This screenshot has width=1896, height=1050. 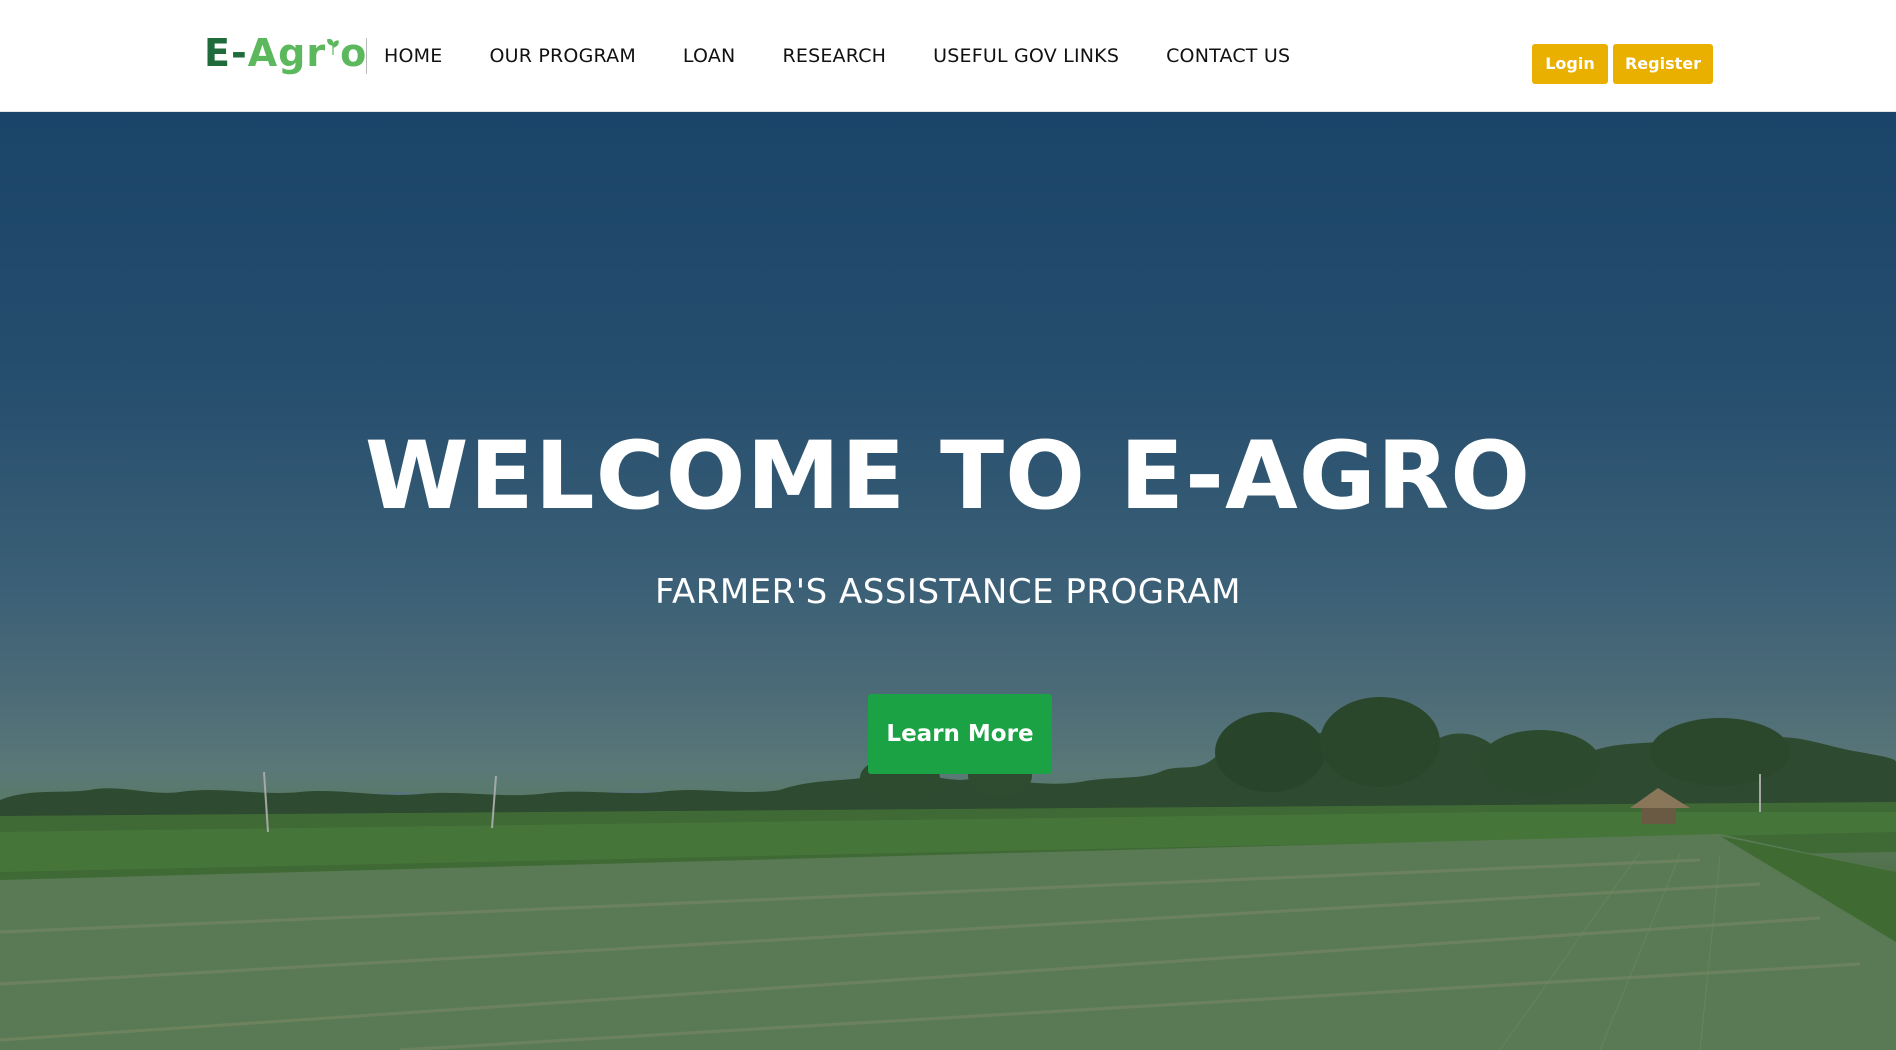 What do you see at coordinates (413, 56) in the screenshot?
I see `nav-item-home: HOME` at bounding box center [413, 56].